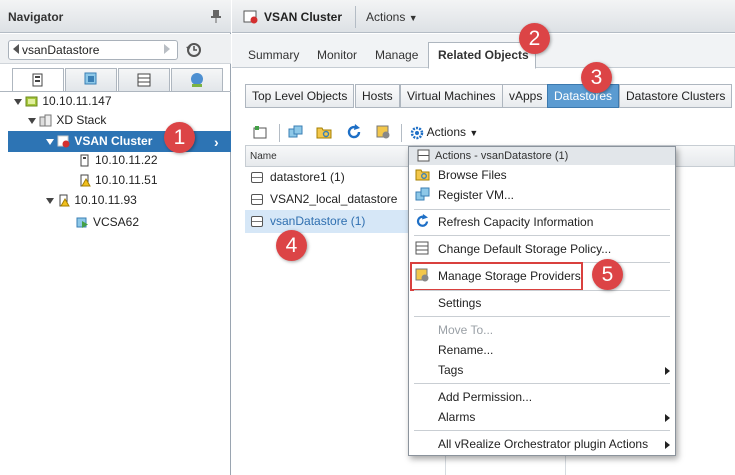 The image size is (735, 475). What do you see at coordinates (105, 200) in the screenshot?
I see `tree-label: 10.10.11.93` at bounding box center [105, 200].